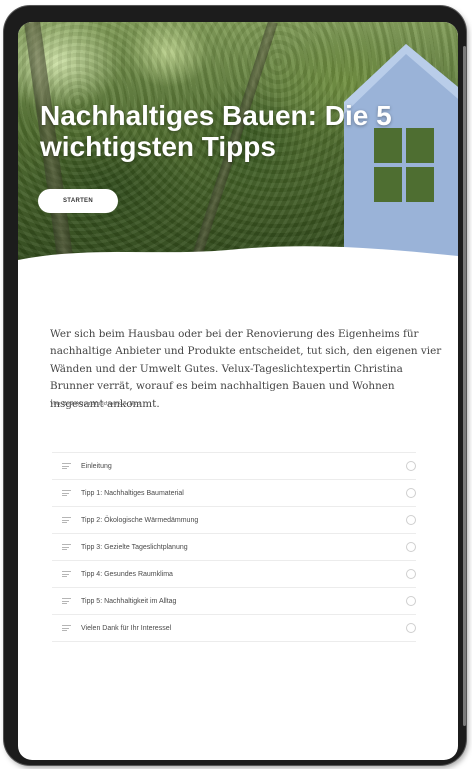  I want to click on toc-item-label: Tipp 5: Nachhaltigkeit im Alltag, so click(129, 601).